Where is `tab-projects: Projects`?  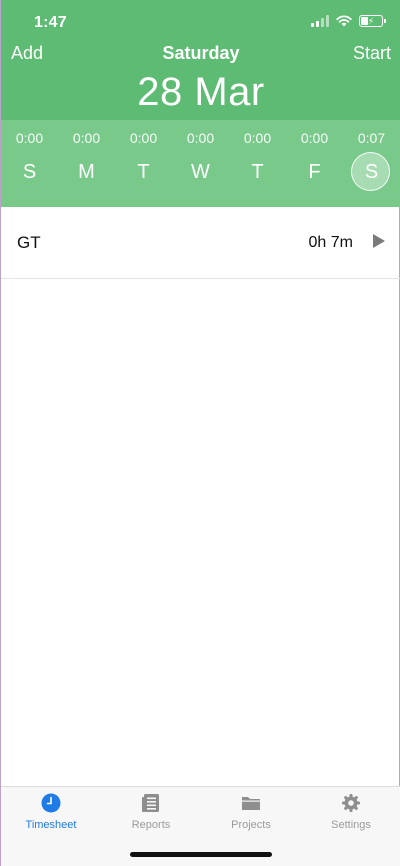
tab-projects: Projects is located at coordinates (251, 812).